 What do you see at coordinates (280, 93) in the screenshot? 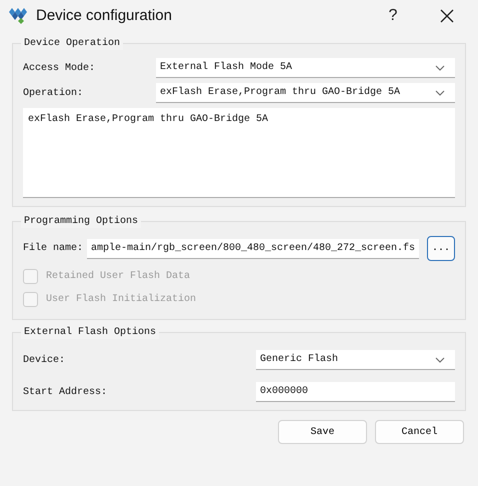
I see `dropdown-value: exFlash Erase,Program thru GAO-Bridge 5A` at bounding box center [280, 93].